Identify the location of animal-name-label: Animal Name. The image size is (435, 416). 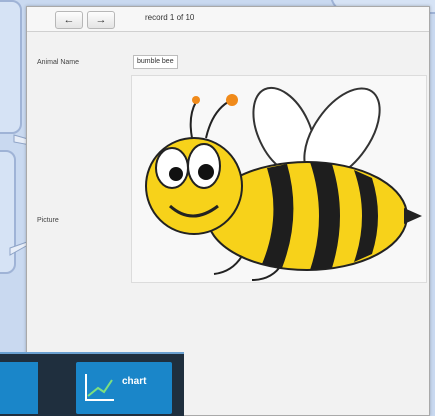
(58, 62).